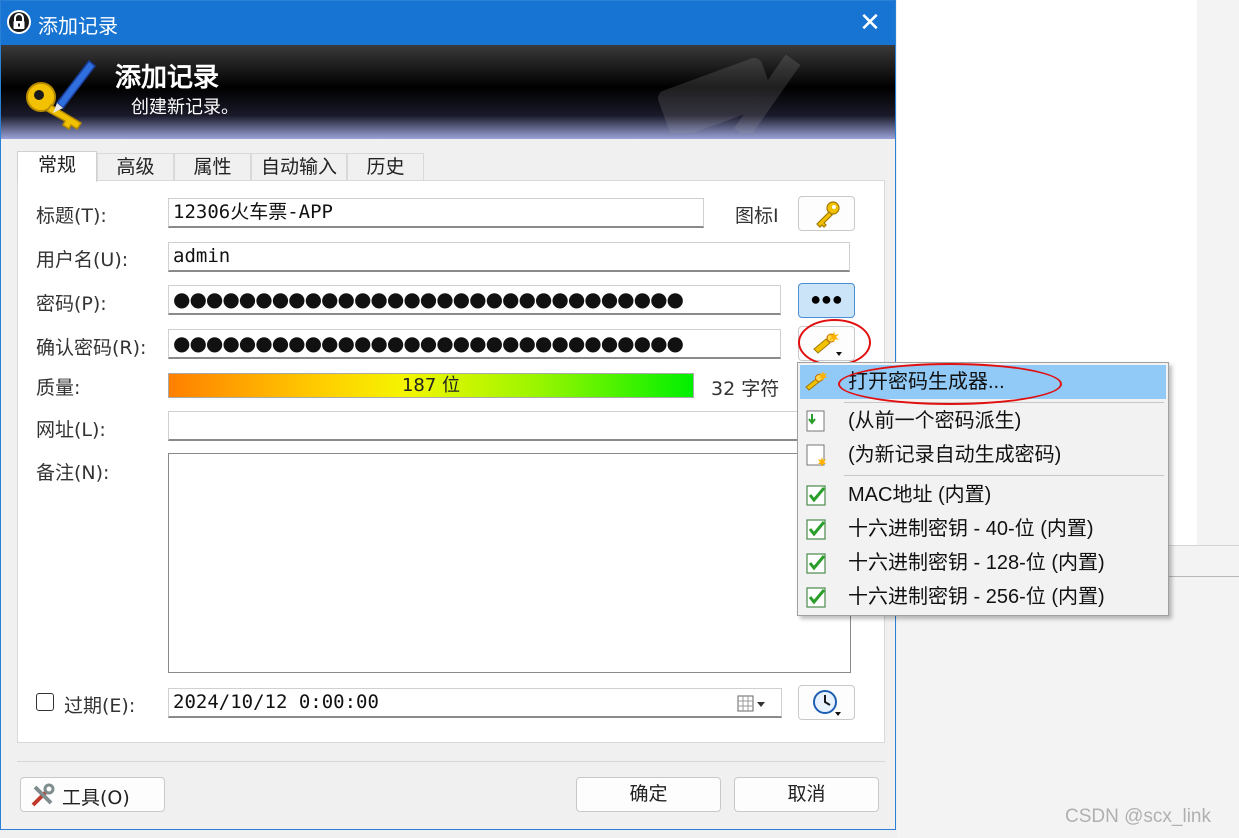 This screenshot has height=838, width=1239. I want to click on tab-auto-type: 自动输入, so click(299, 167).